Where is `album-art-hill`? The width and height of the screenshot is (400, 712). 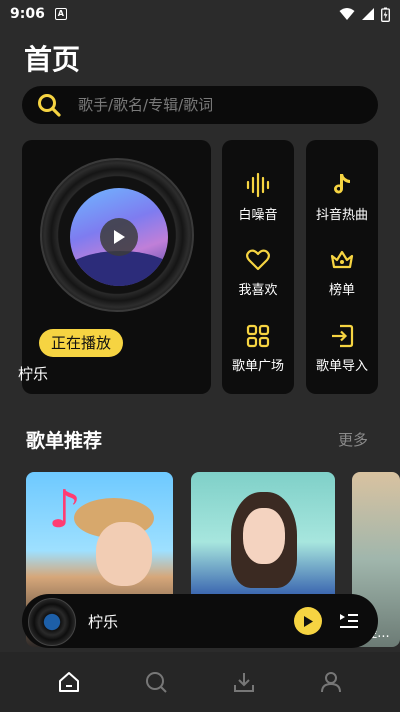 album-art-hill is located at coordinates (119, 268).